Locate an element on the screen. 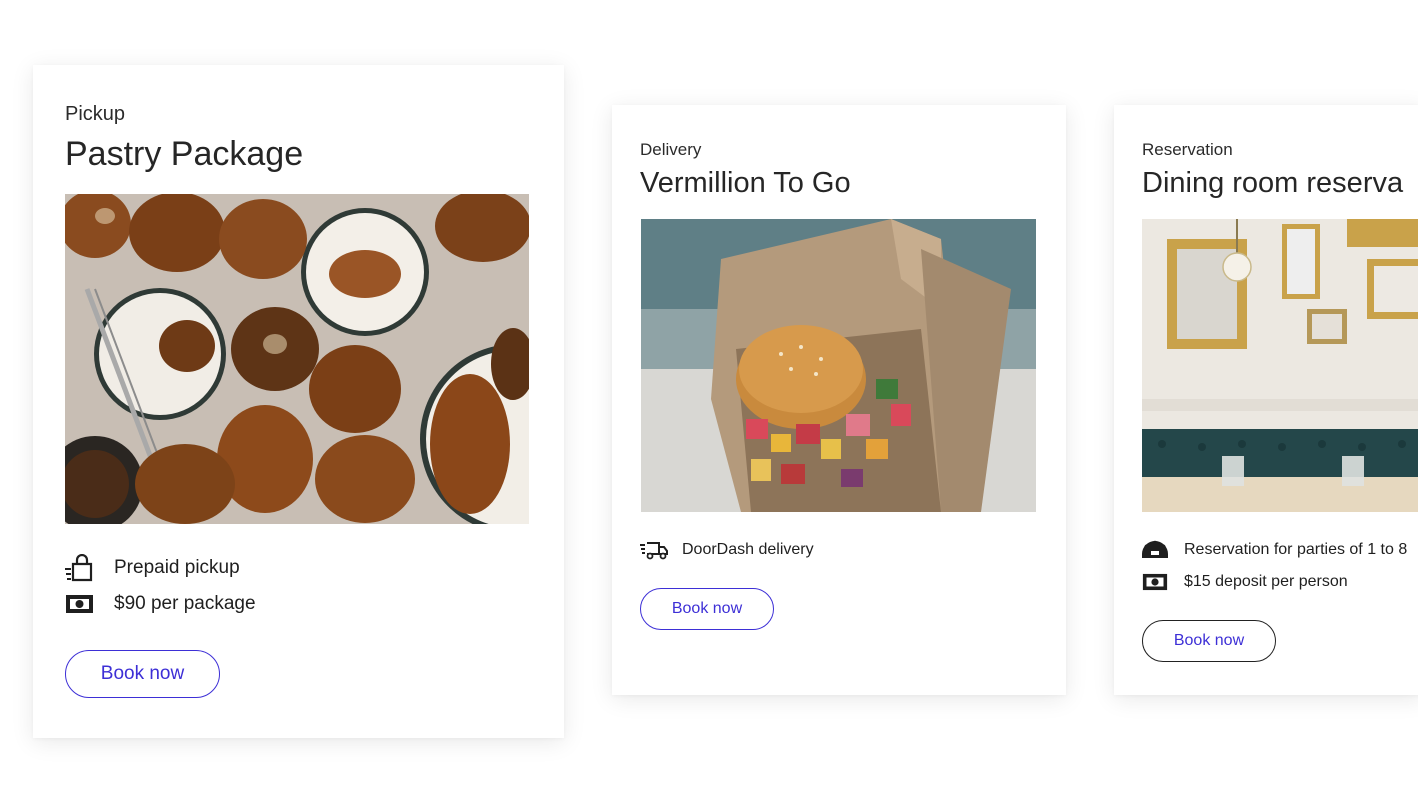 The image size is (1418, 800). burger-photo is located at coordinates (838, 365).